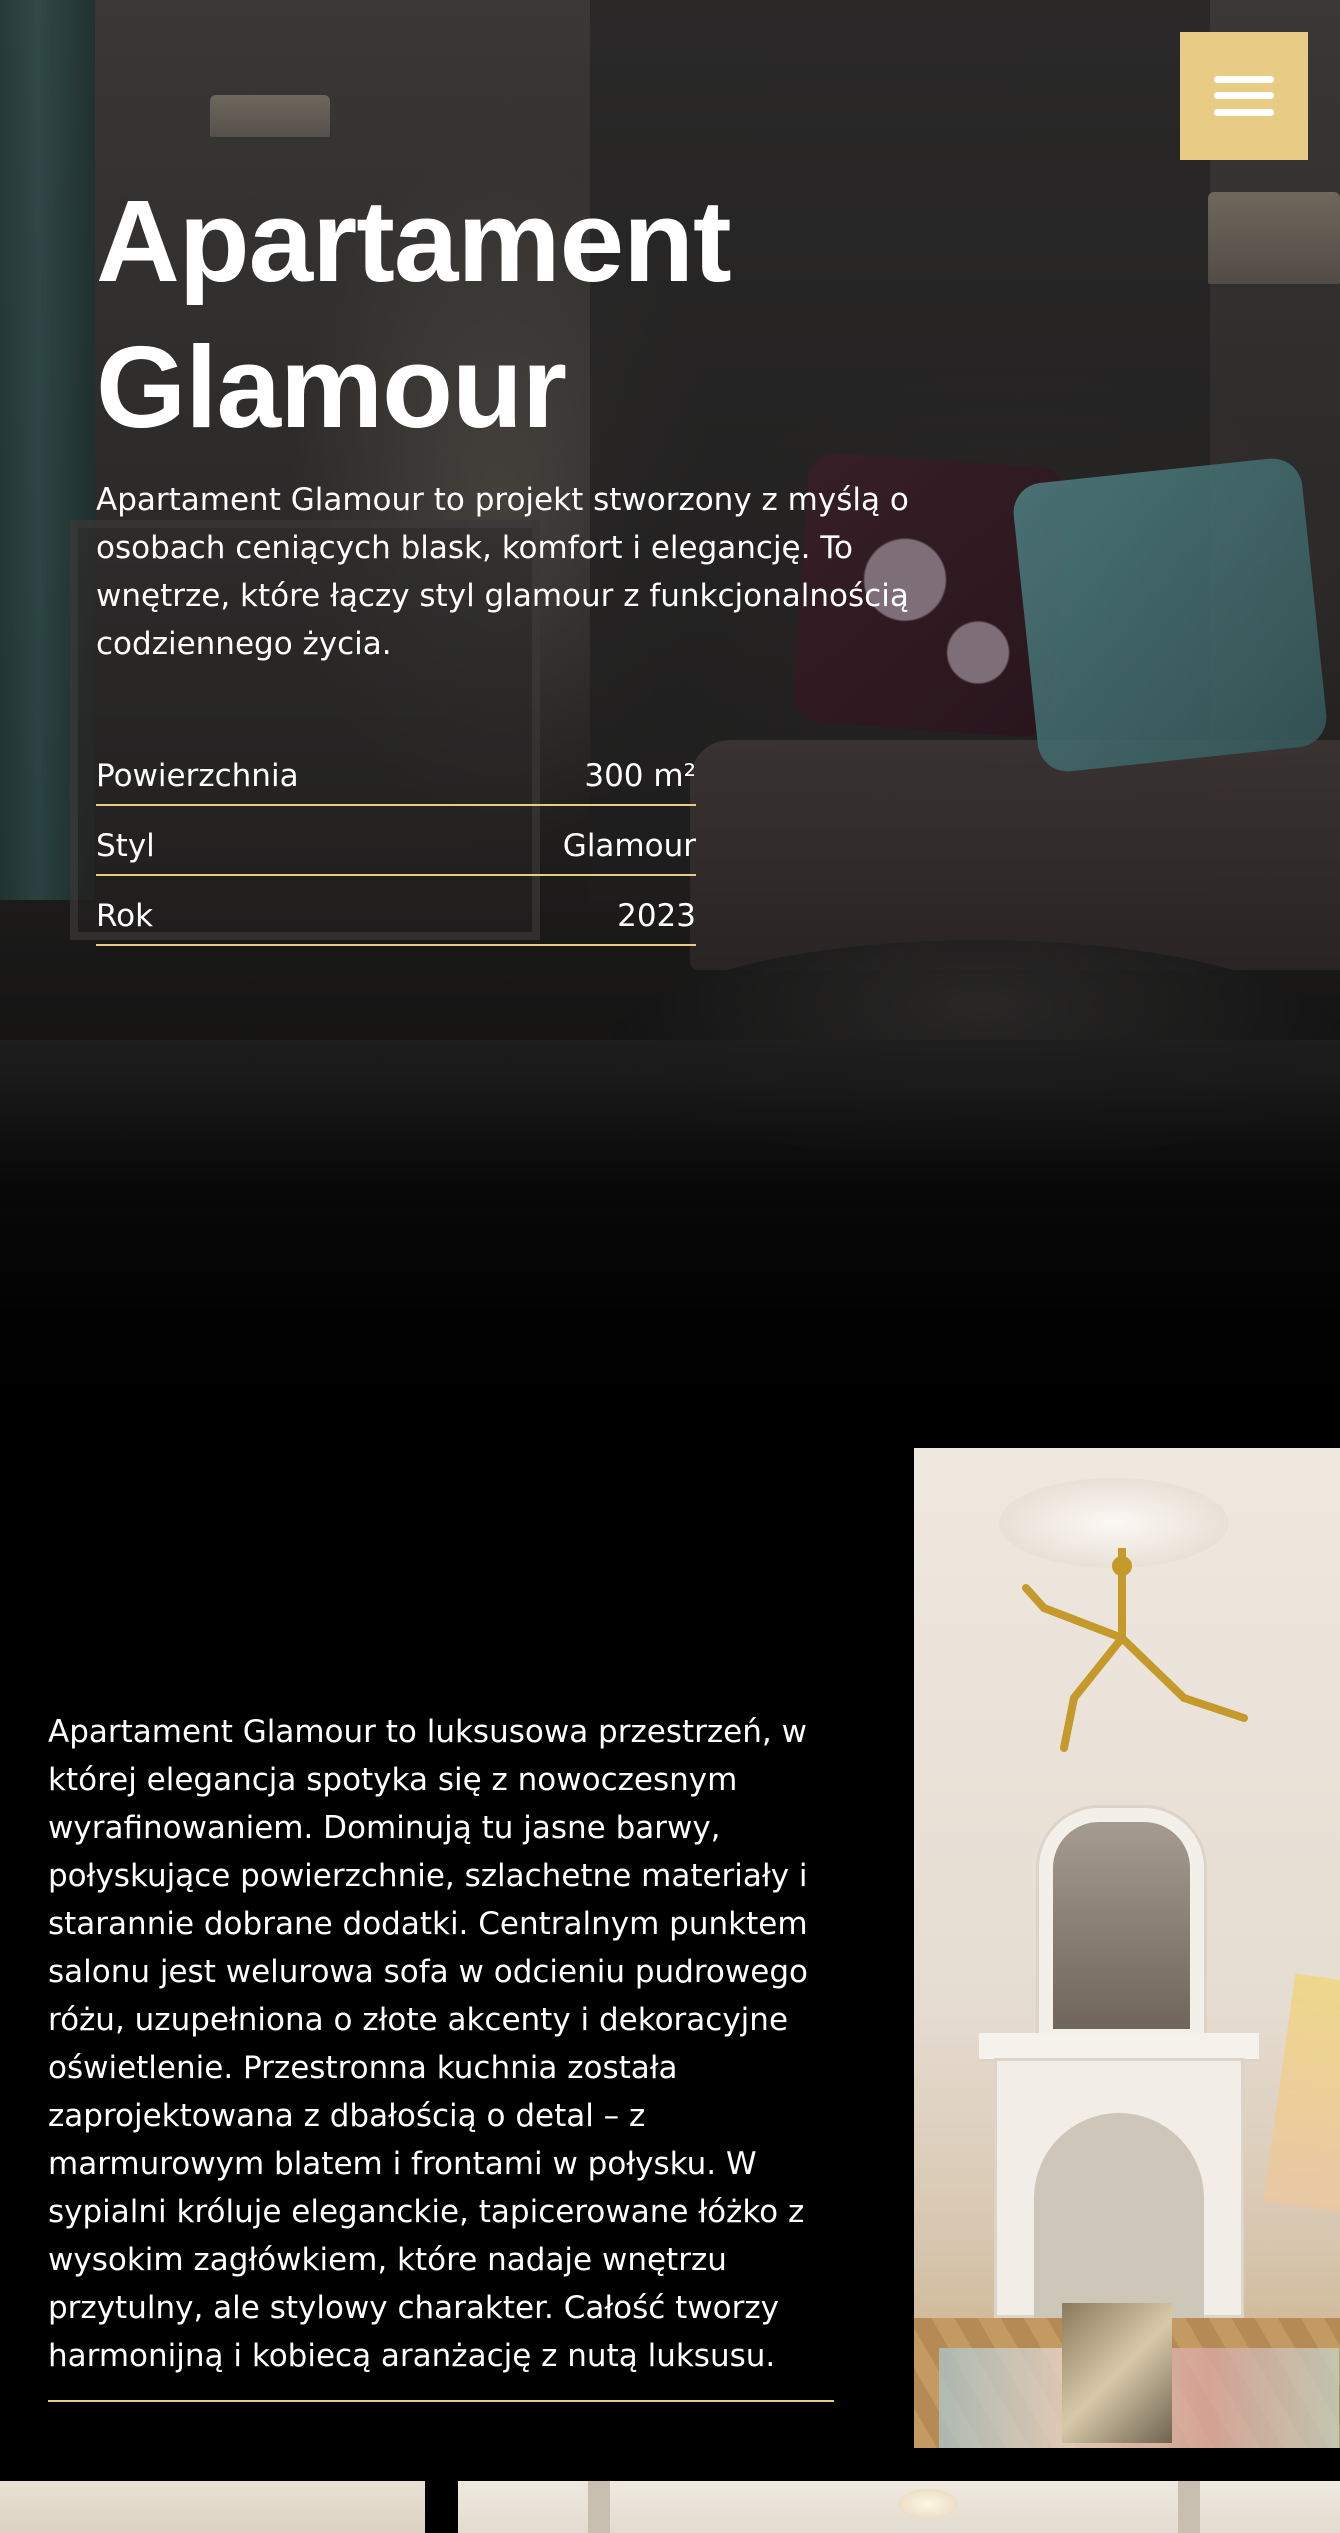 This screenshot has width=1340, height=2533. What do you see at coordinates (1135, 1650) in the screenshot?
I see `chandelier-icon` at bounding box center [1135, 1650].